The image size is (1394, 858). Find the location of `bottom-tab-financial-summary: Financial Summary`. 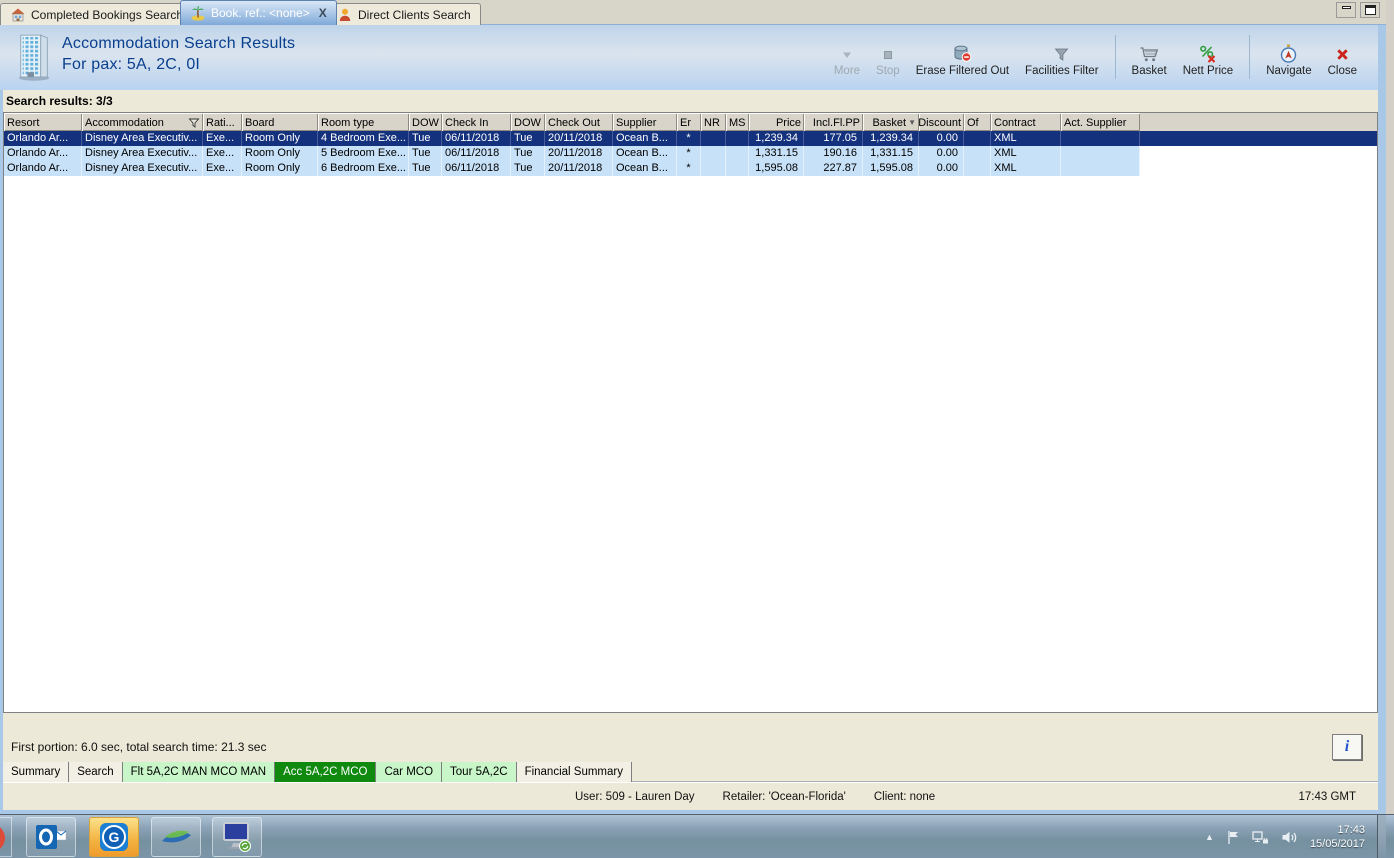

bottom-tab-financial-summary: Financial Summary is located at coordinates (574, 772).